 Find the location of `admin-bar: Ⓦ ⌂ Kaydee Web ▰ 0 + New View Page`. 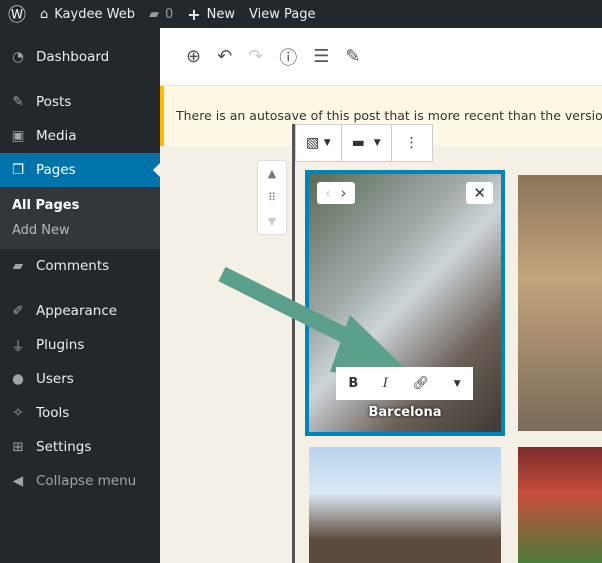

admin-bar: Ⓦ ⌂ Kaydee Web ▰ 0 + New View Page is located at coordinates (301, 14).